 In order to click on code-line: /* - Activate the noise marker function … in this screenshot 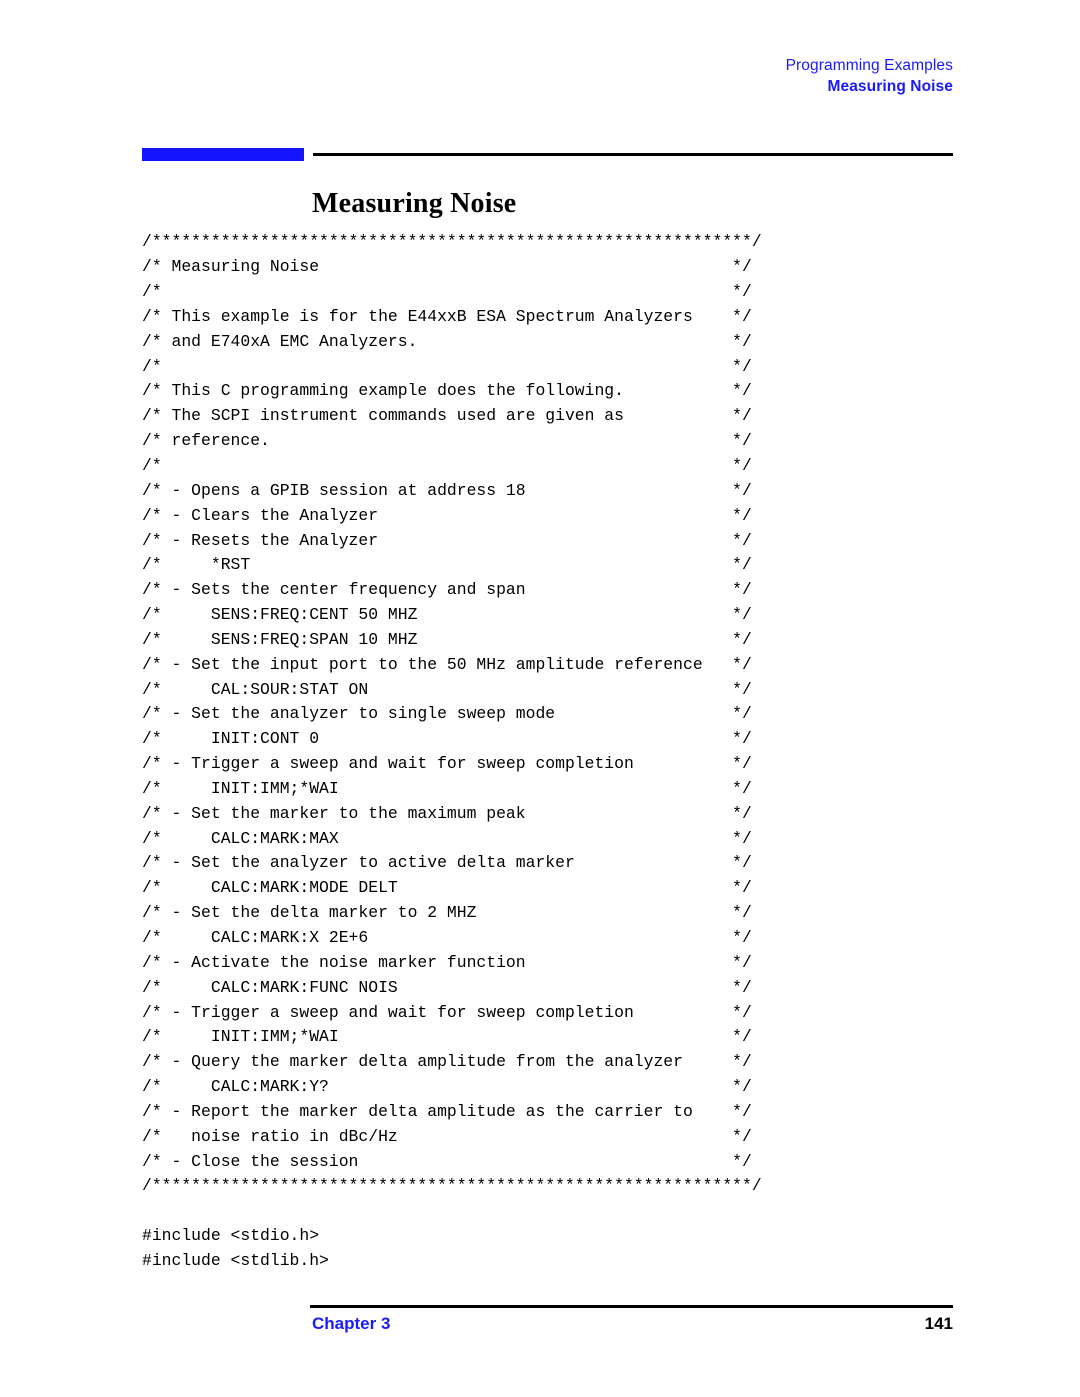, I will do `click(447, 962)`.